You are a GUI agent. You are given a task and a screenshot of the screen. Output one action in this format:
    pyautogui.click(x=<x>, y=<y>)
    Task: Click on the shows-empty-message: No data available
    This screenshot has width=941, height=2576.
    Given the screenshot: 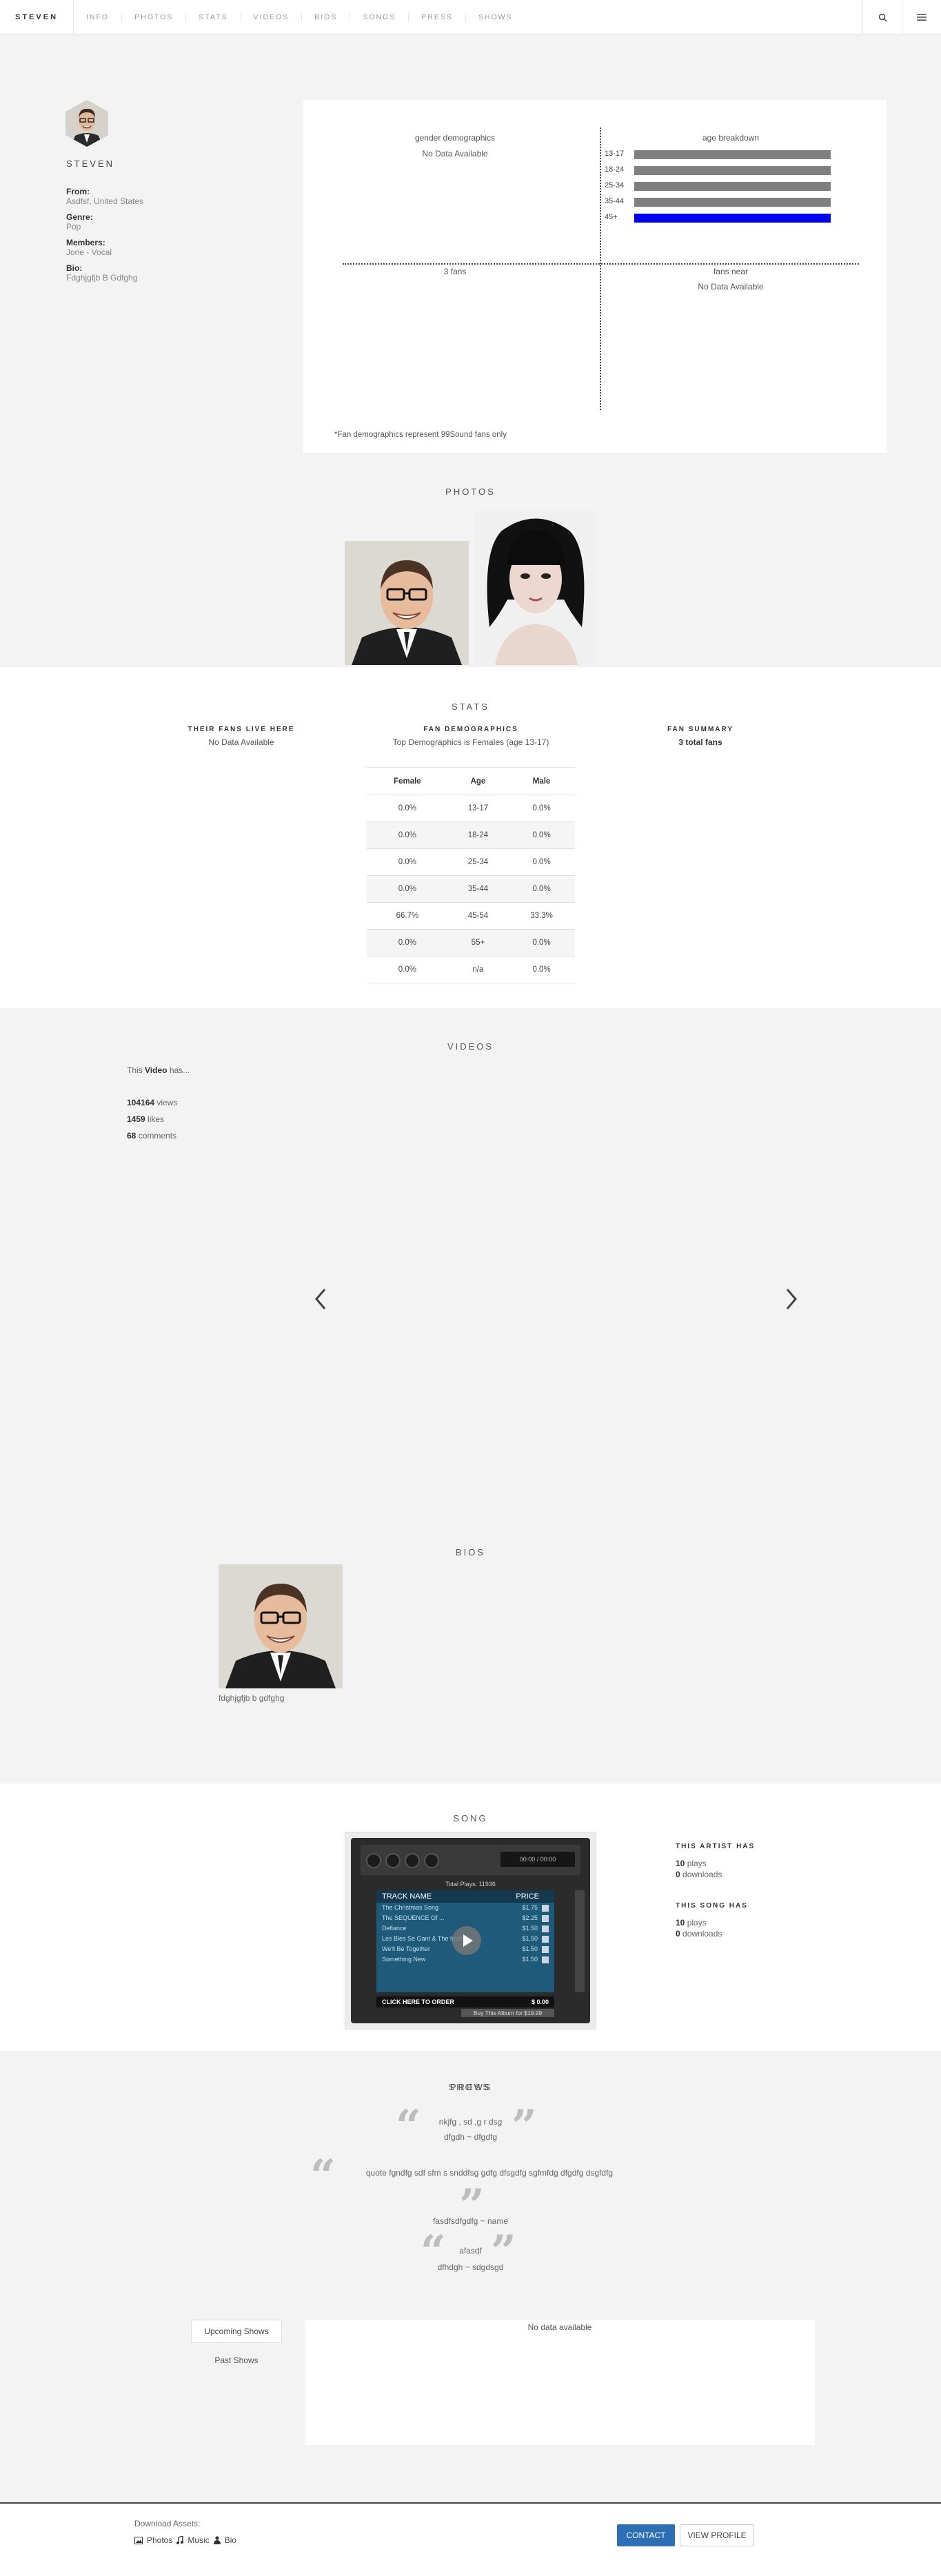 What is the action you would take?
    pyautogui.click(x=559, y=2327)
    